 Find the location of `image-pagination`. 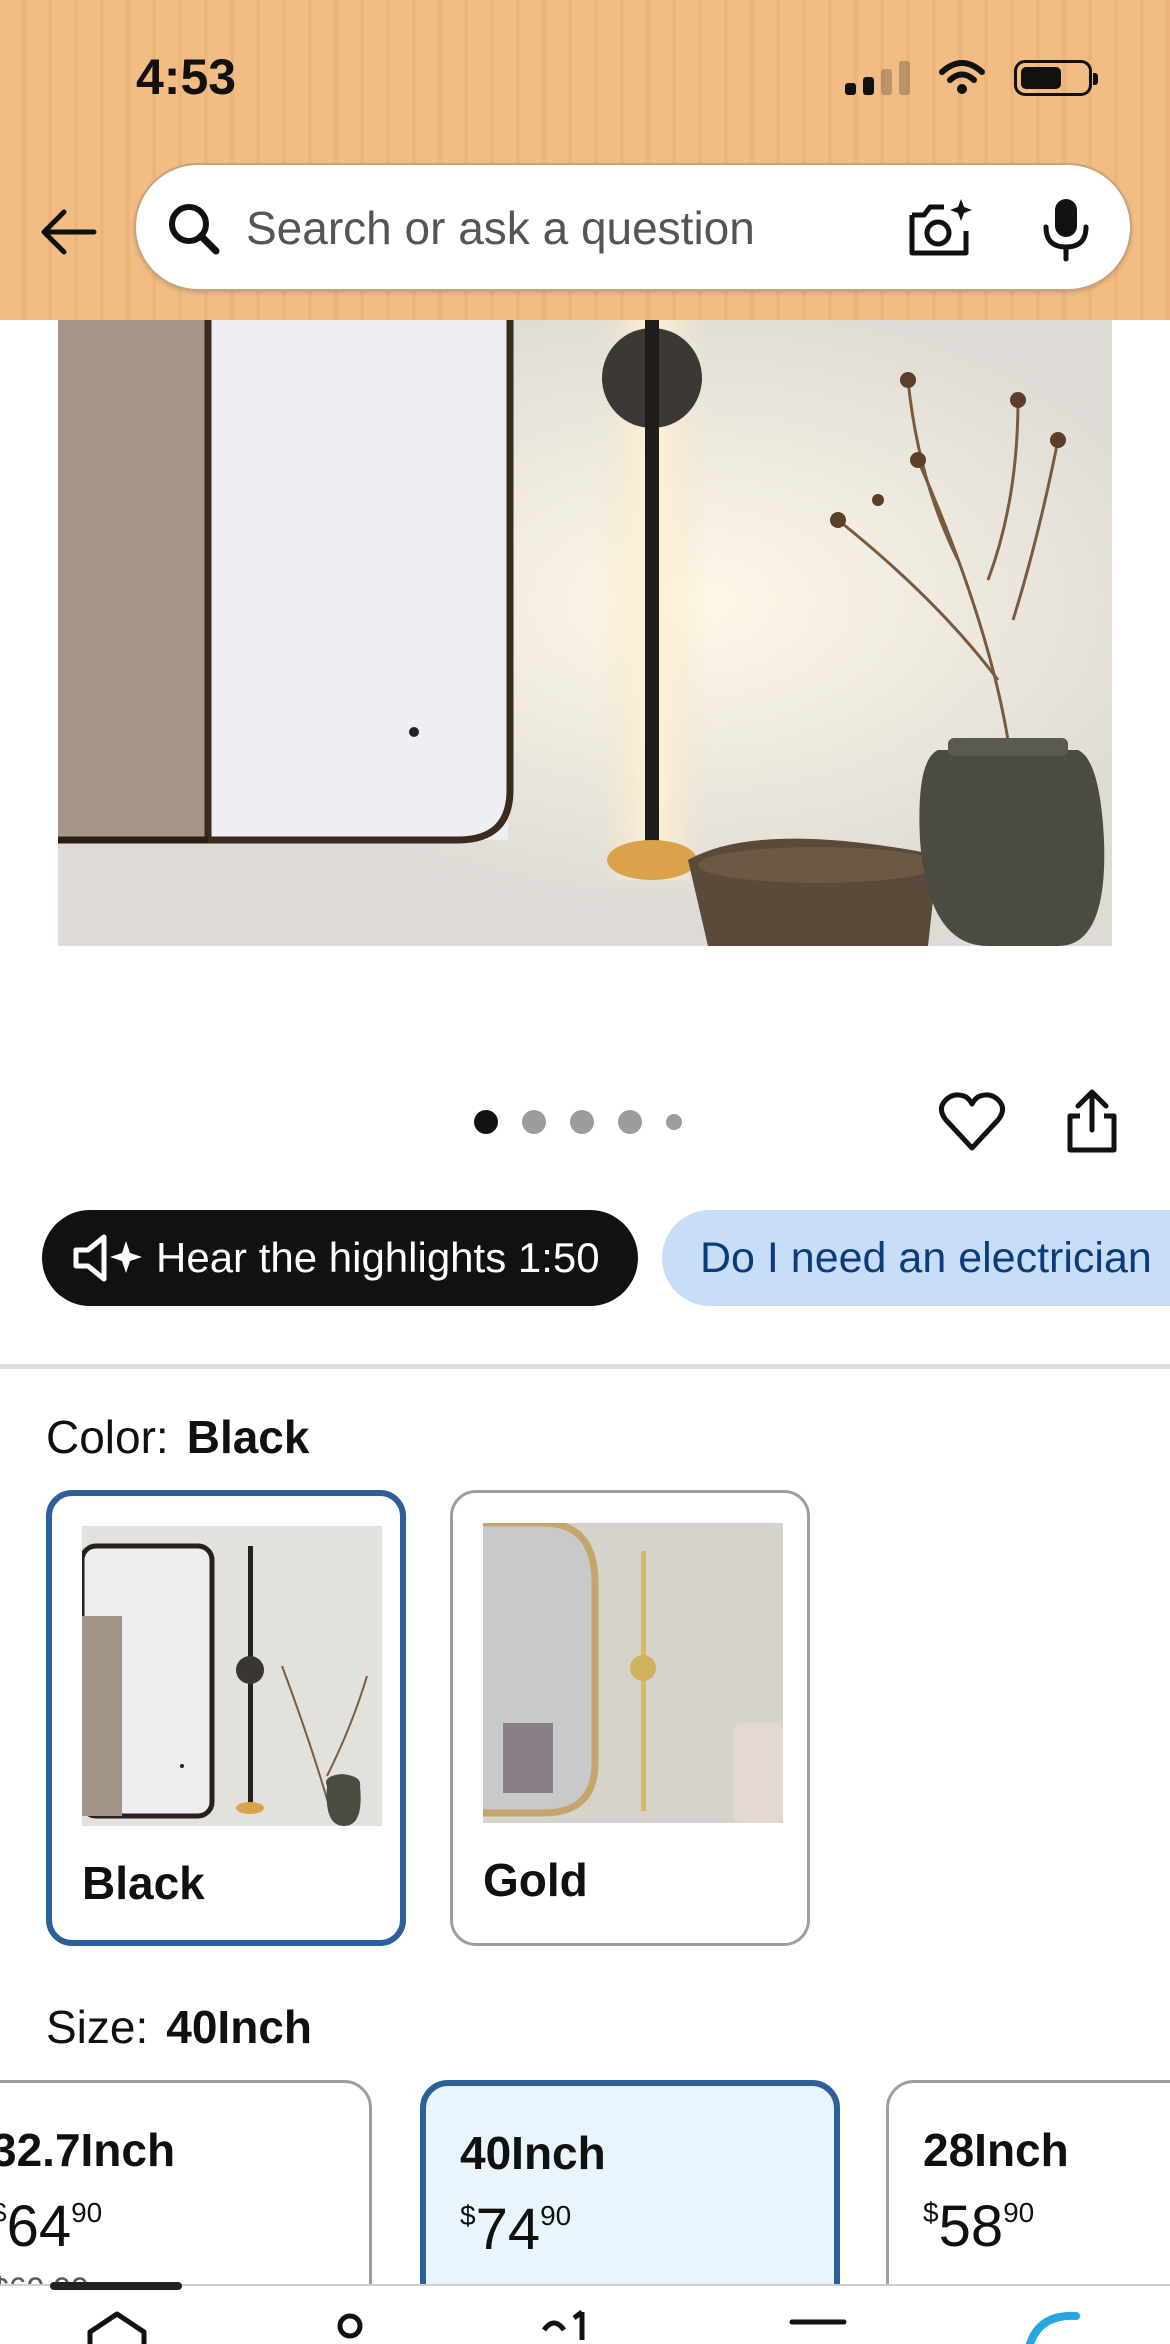

image-pagination is located at coordinates (578, 1122).